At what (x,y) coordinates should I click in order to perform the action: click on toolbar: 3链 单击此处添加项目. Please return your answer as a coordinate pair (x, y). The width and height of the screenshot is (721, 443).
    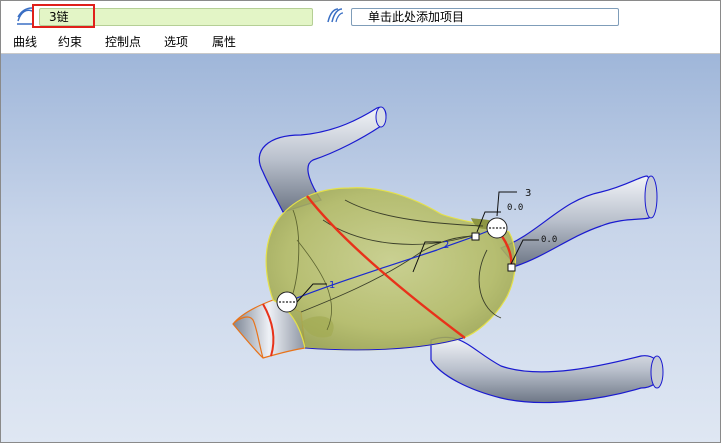
    Looking at the image, I should click on (360, 16).